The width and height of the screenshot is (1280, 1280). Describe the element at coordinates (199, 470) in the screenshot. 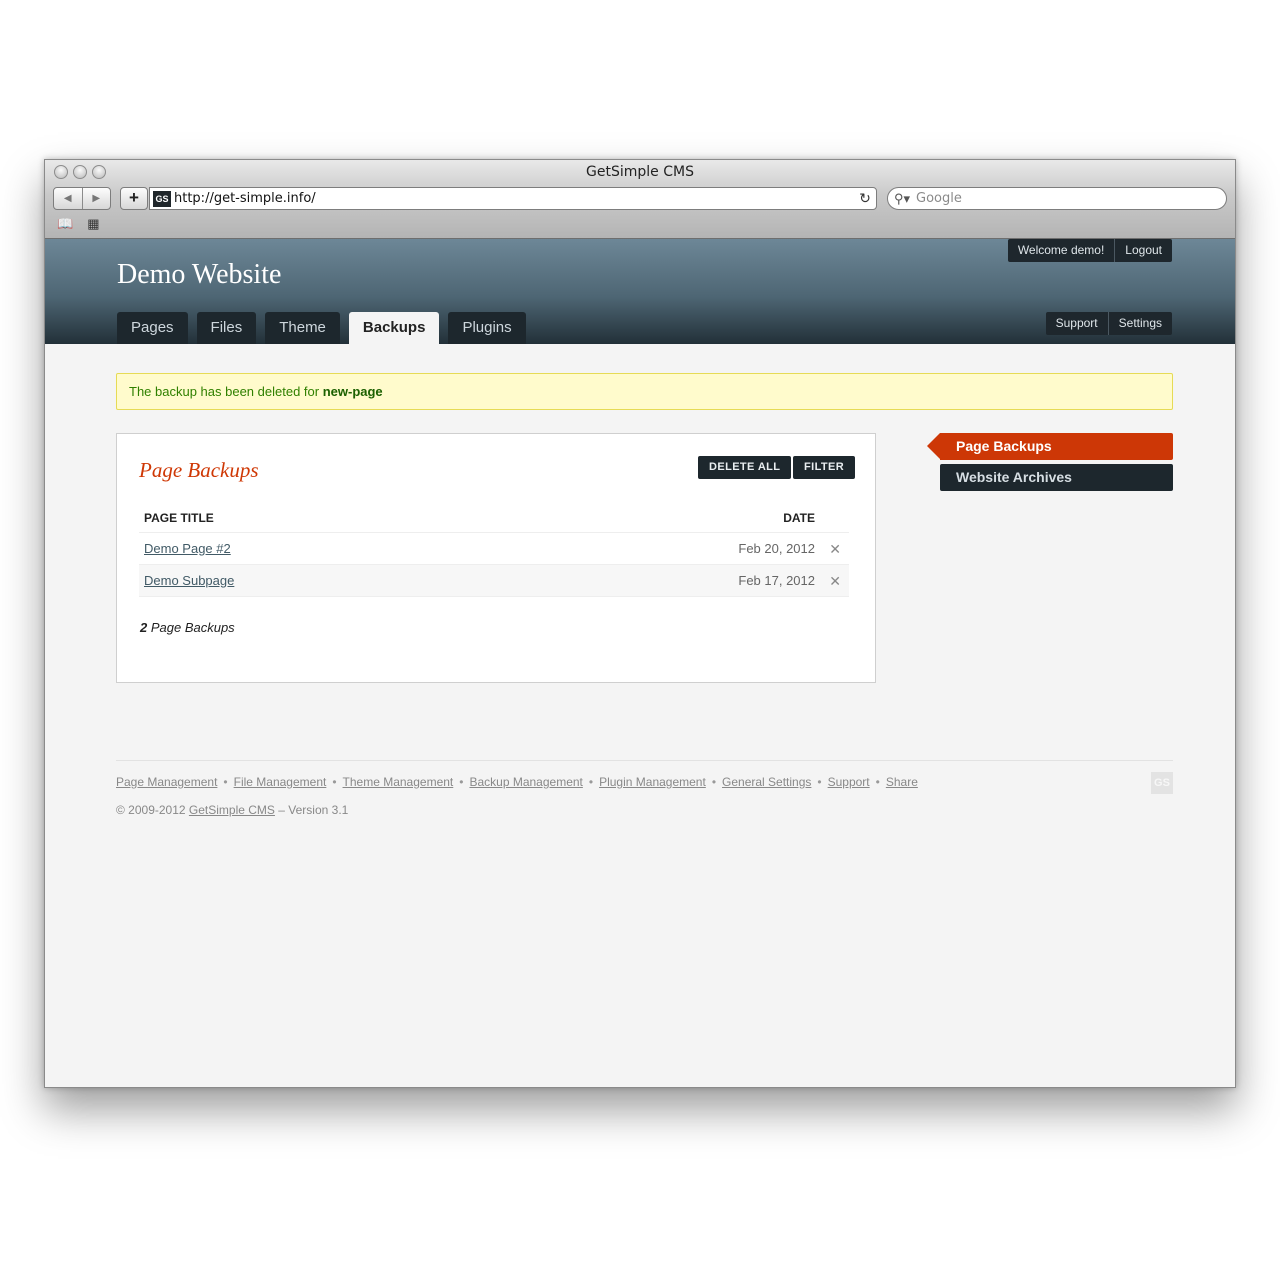

I see `panel-title: Page Backups` at that location.